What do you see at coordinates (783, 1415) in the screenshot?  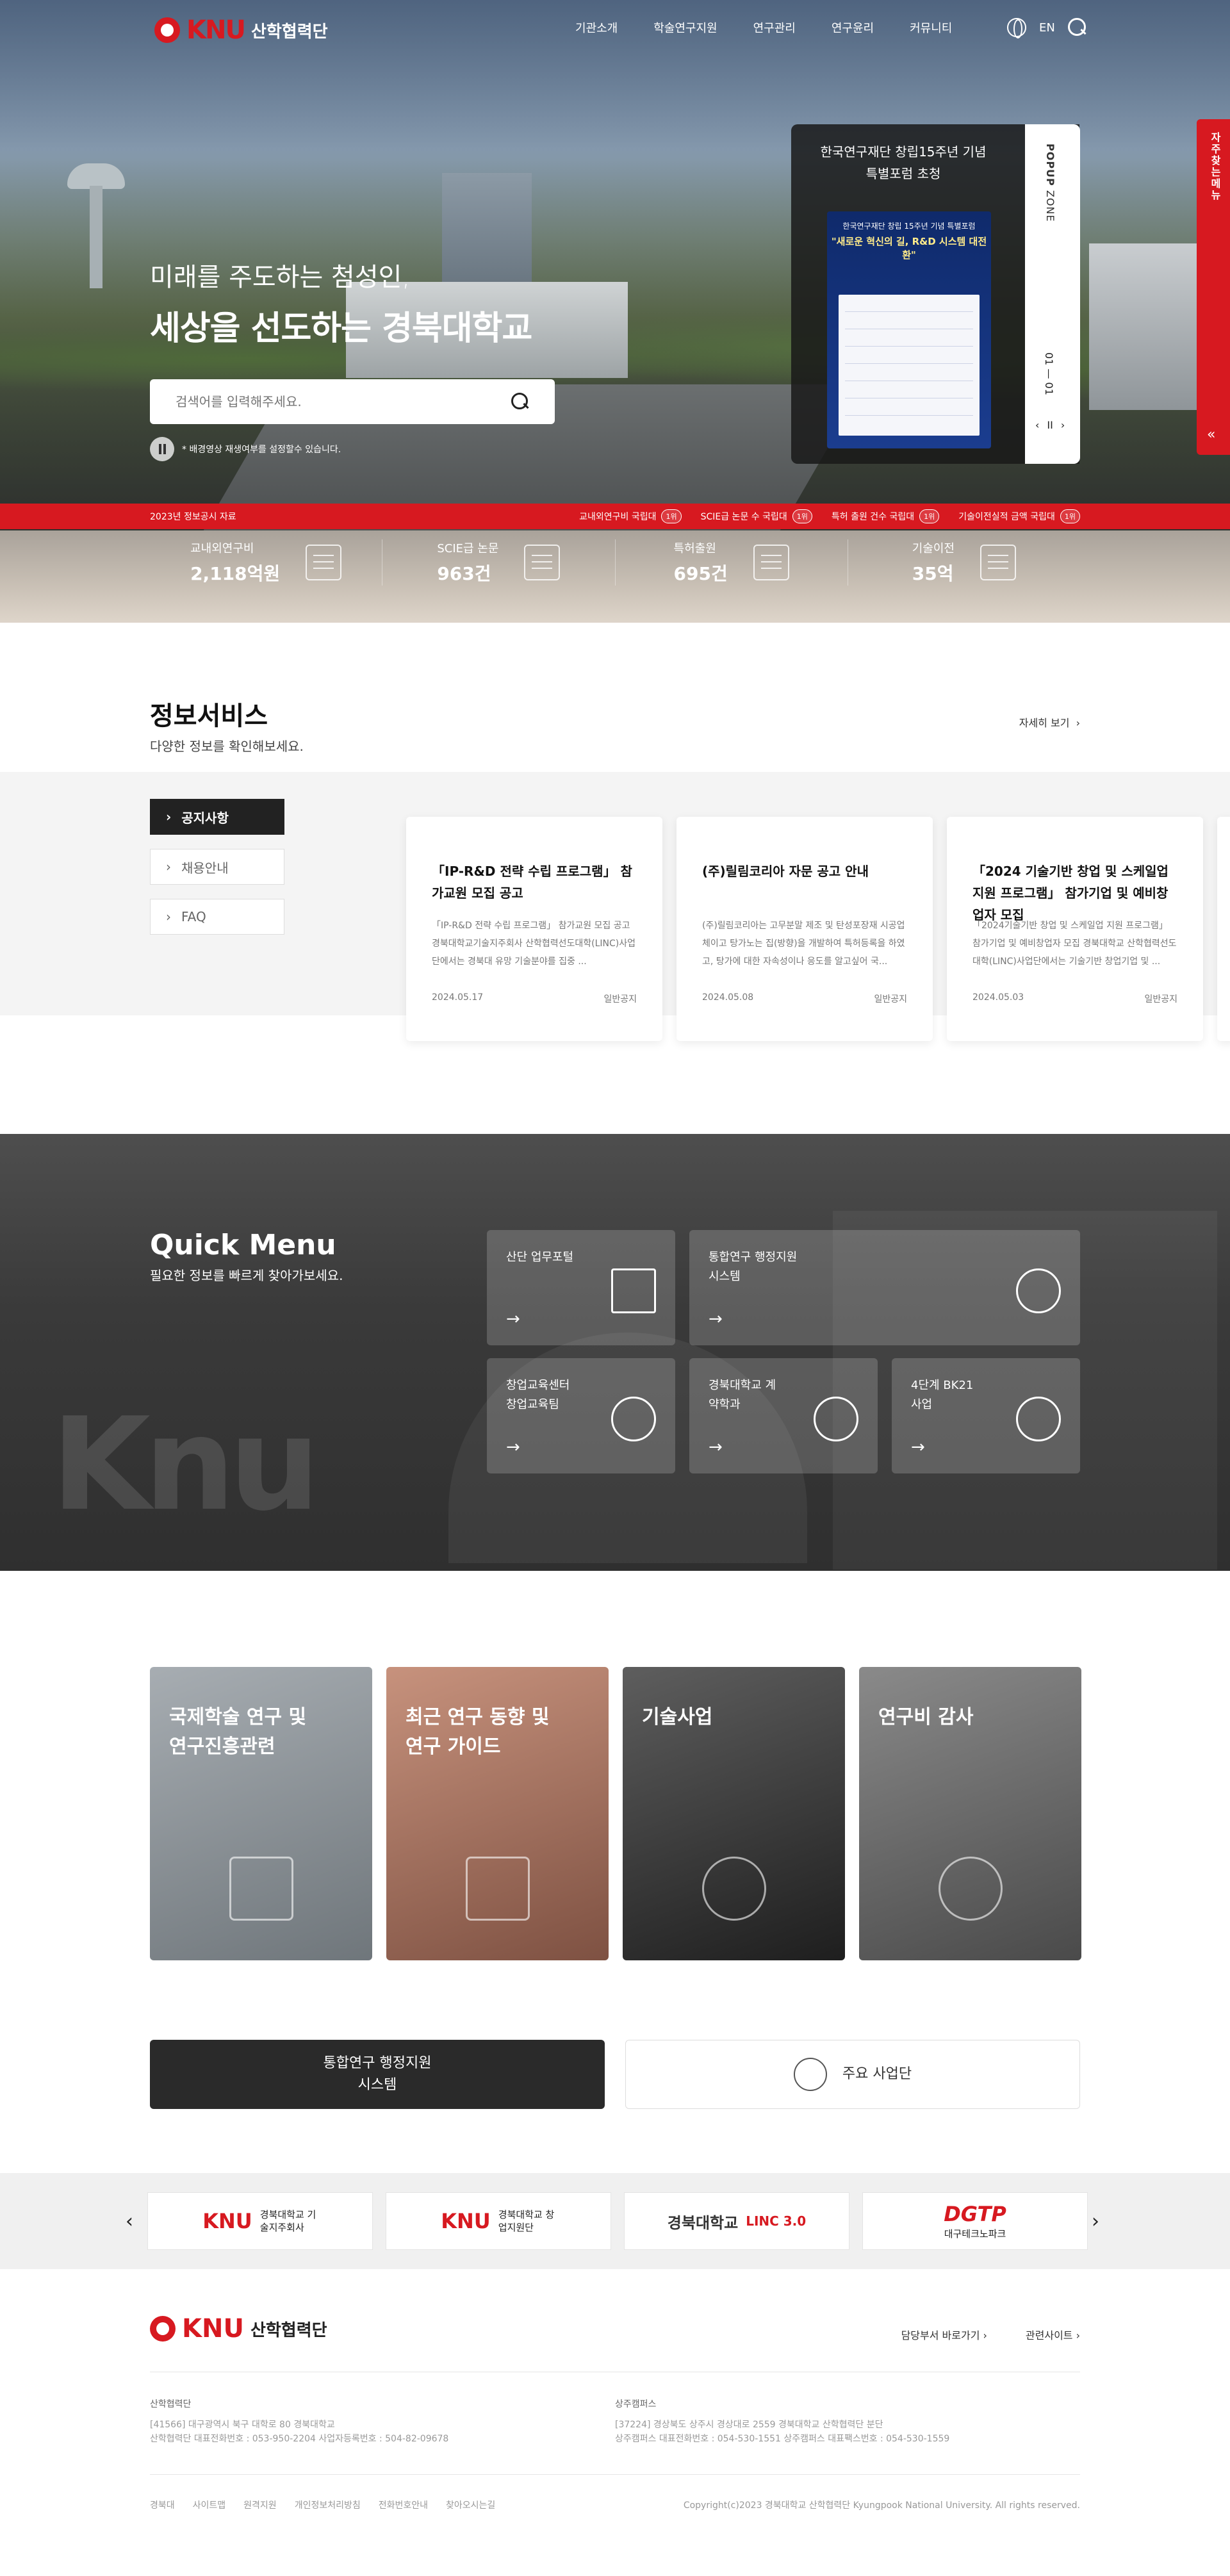 I see `quick-item: 경북대학교 계약학과 →` at bounding box center [783, 1415].